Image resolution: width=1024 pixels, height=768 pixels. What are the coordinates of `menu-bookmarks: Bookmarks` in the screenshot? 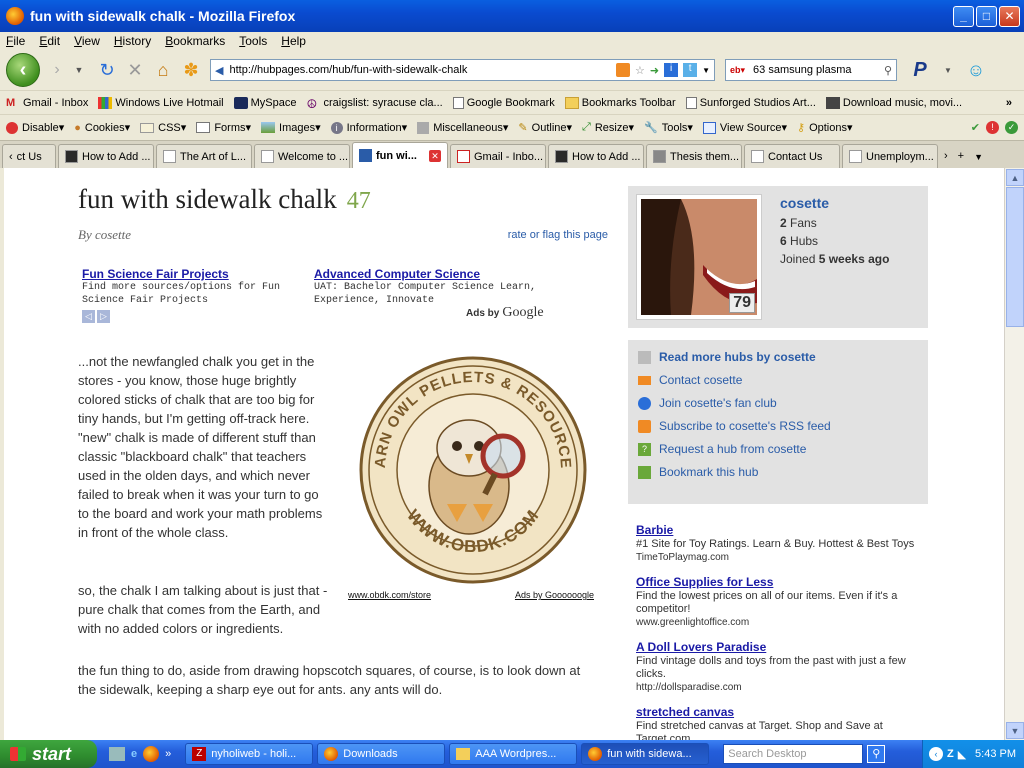 It's located at (195, 41).